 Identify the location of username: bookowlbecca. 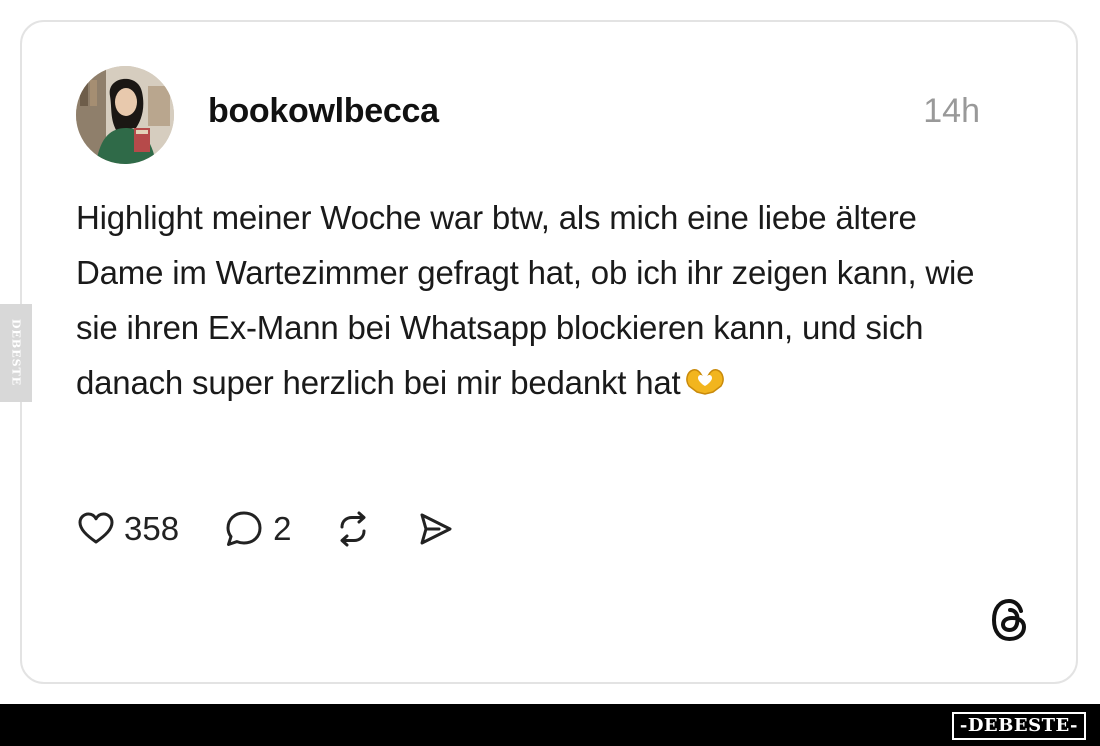
(323, 111).